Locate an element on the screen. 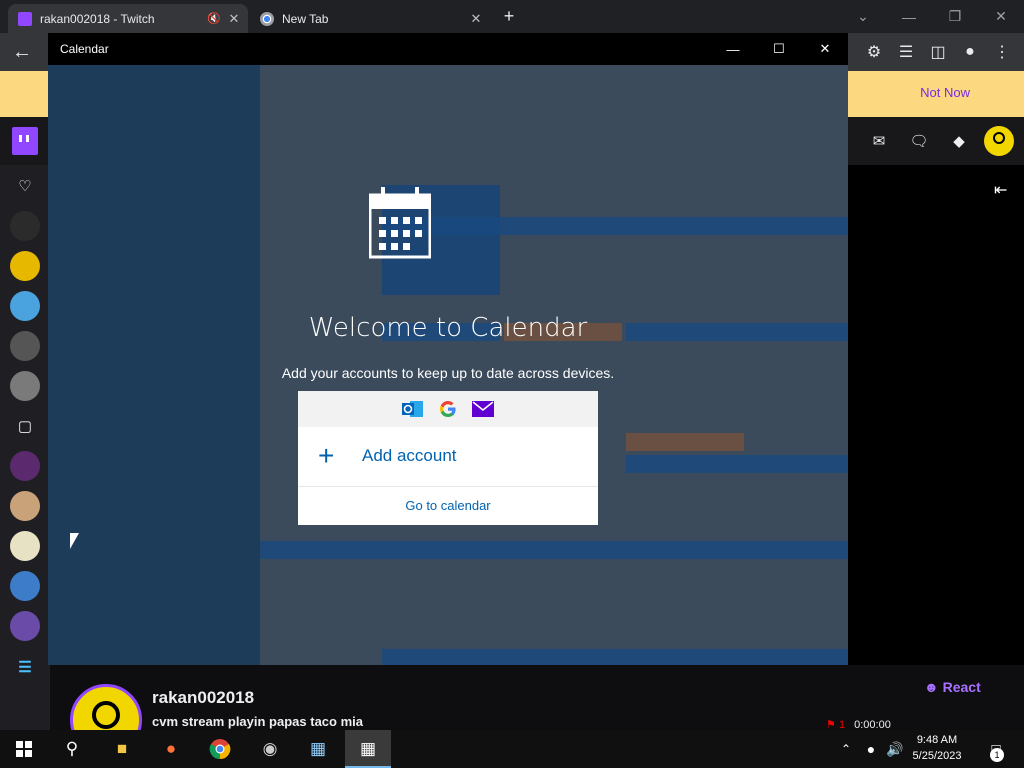 Image resolution: width=1024 pixels, height=768 pixels. mail-icon is located at coordinates (483, 409).